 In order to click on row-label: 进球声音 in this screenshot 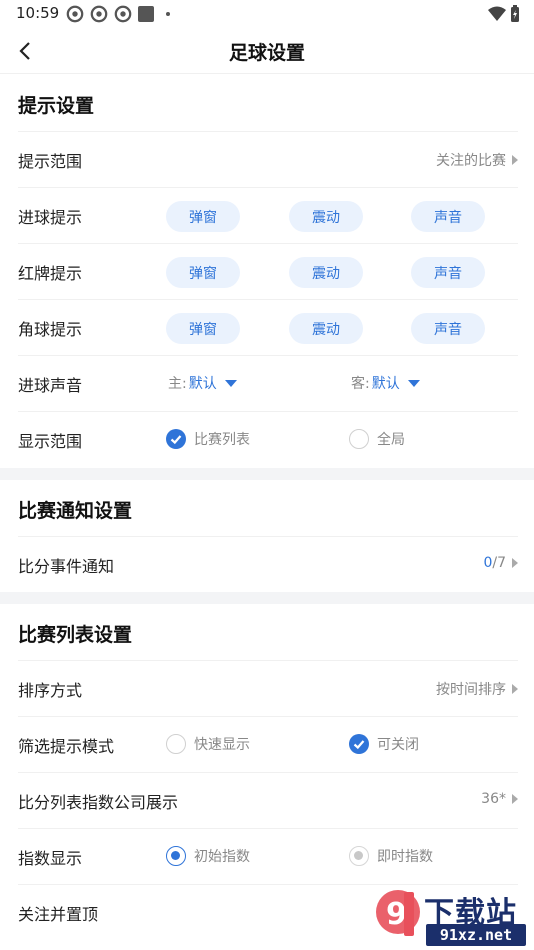, I will do `click(50, 385)`.